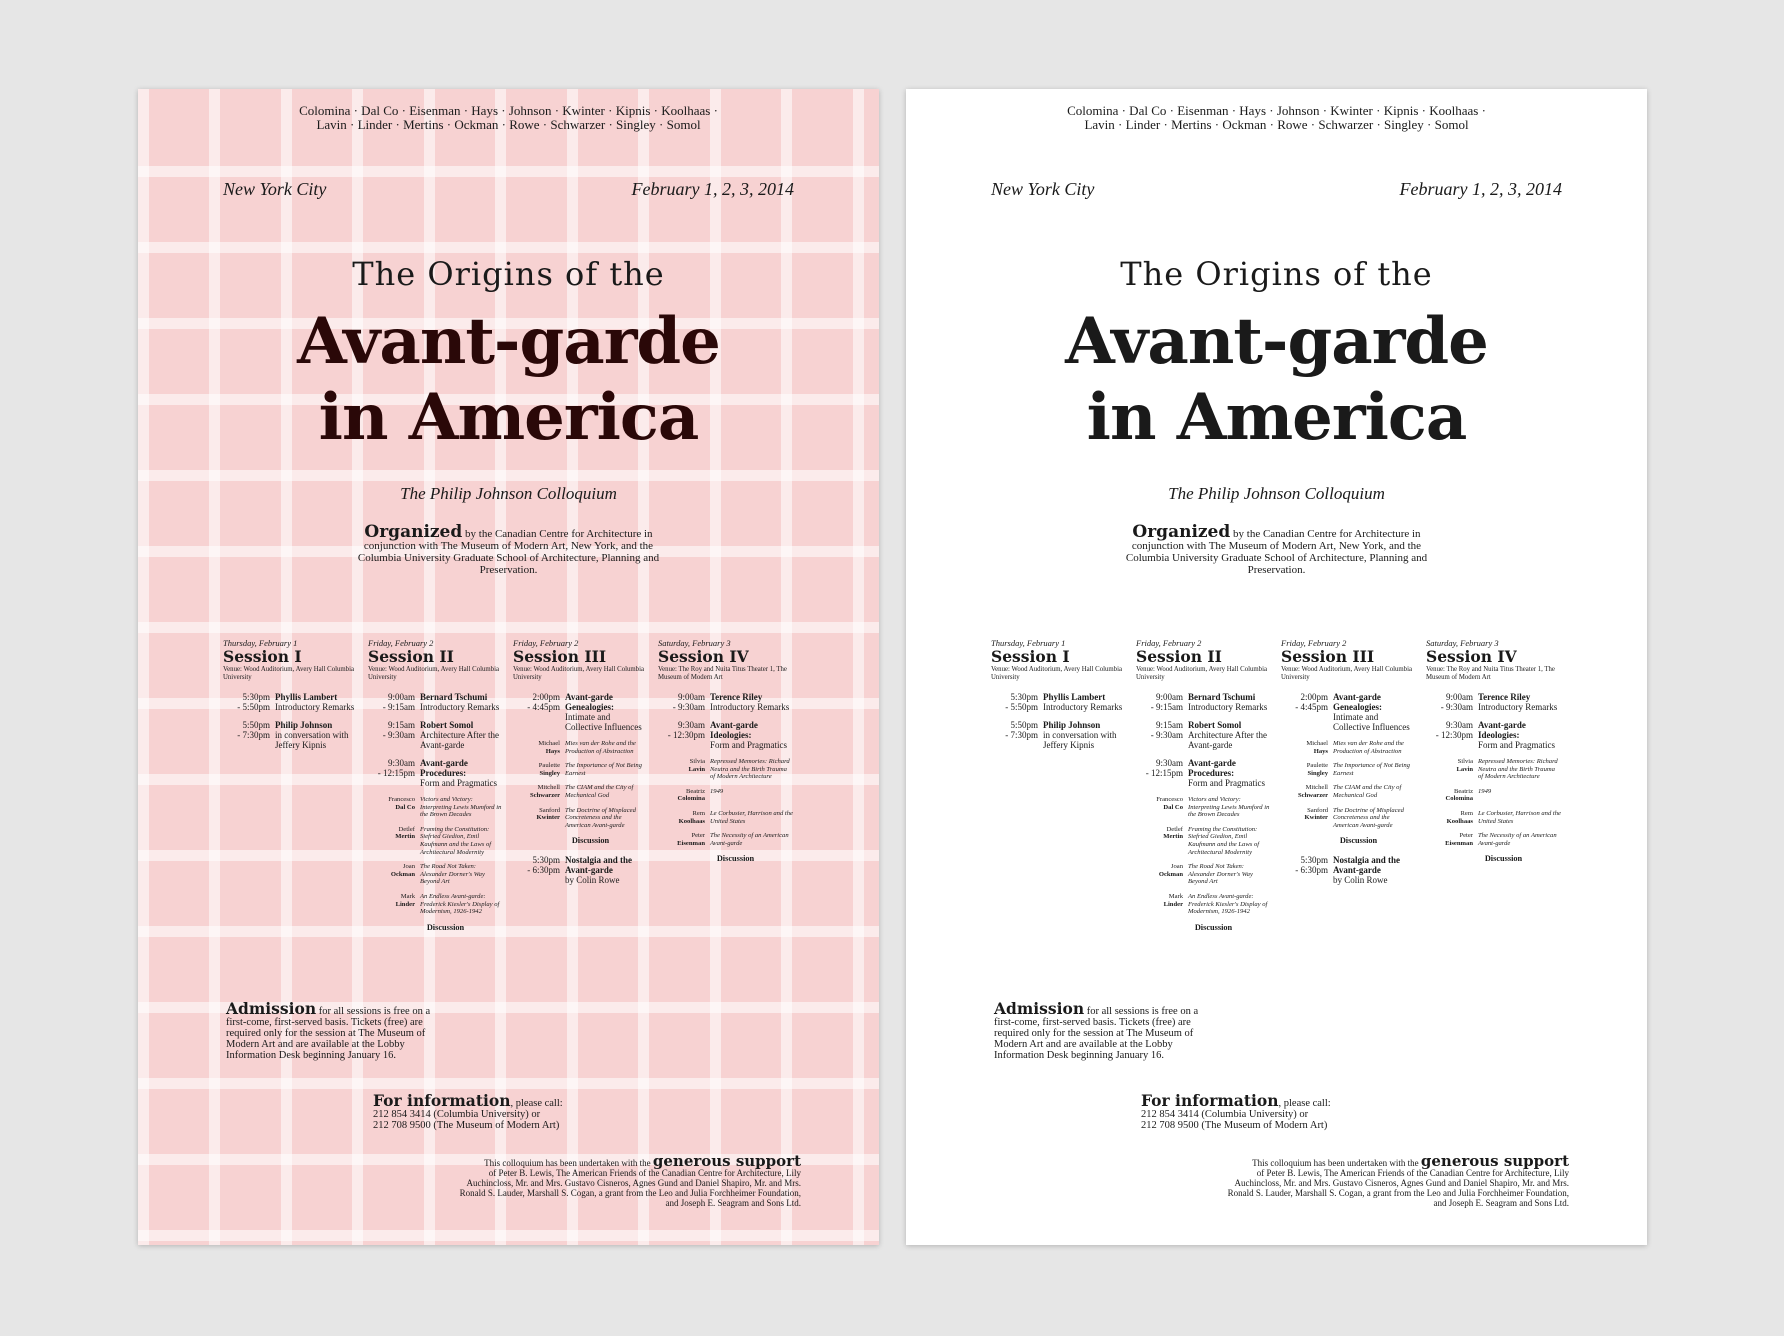 The width and height of the screenshot is (1784, 1336). I want to click on session-title: Session IV, so click(703, 656).